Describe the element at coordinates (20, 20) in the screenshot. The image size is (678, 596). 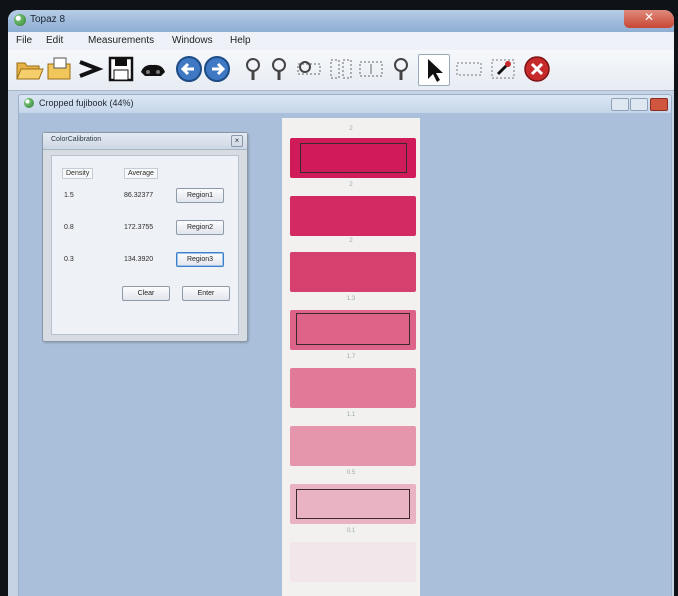
I see `app-logo-icon` at that location.